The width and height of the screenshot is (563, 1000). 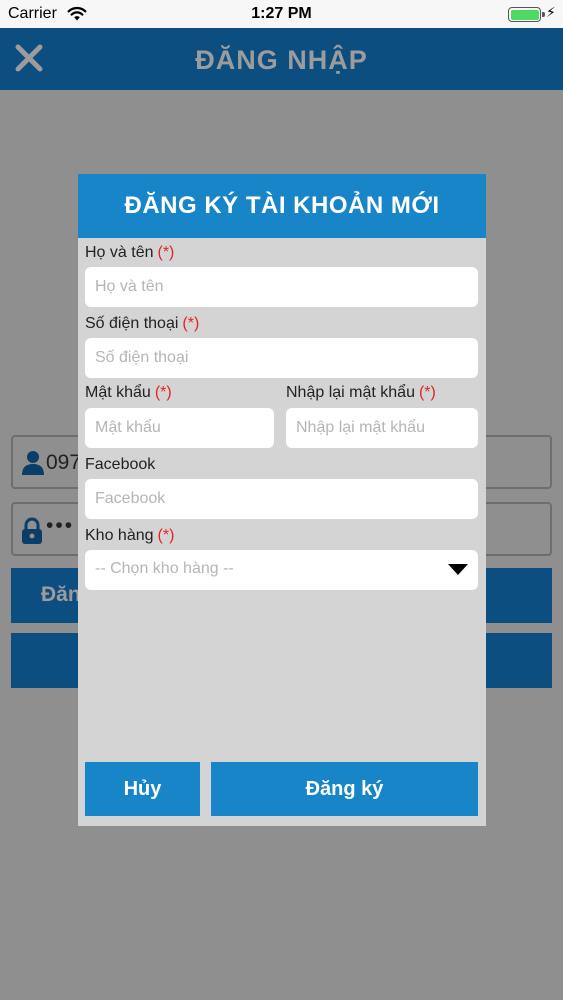 What do you see at coordinates (142, 323) in the screenshot?
I see `phone-label: Số điện thoại (*)` at bounding box center [142, 323].